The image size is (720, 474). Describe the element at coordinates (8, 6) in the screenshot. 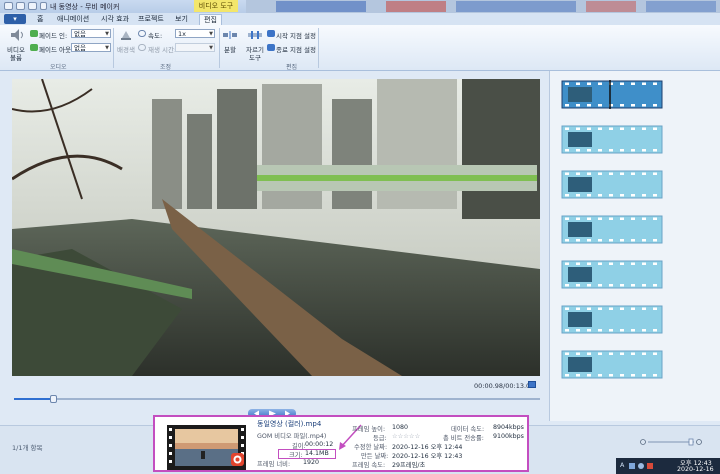

I see `app-menu-icon` at that location.